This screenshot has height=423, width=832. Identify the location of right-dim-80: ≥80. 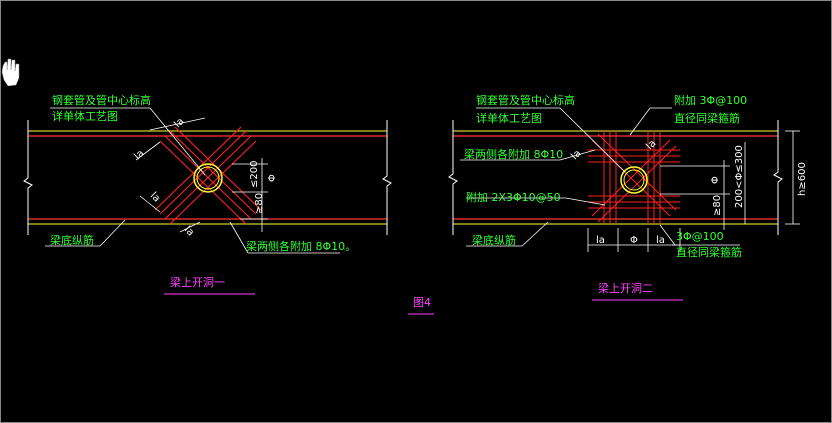
(717, 205).